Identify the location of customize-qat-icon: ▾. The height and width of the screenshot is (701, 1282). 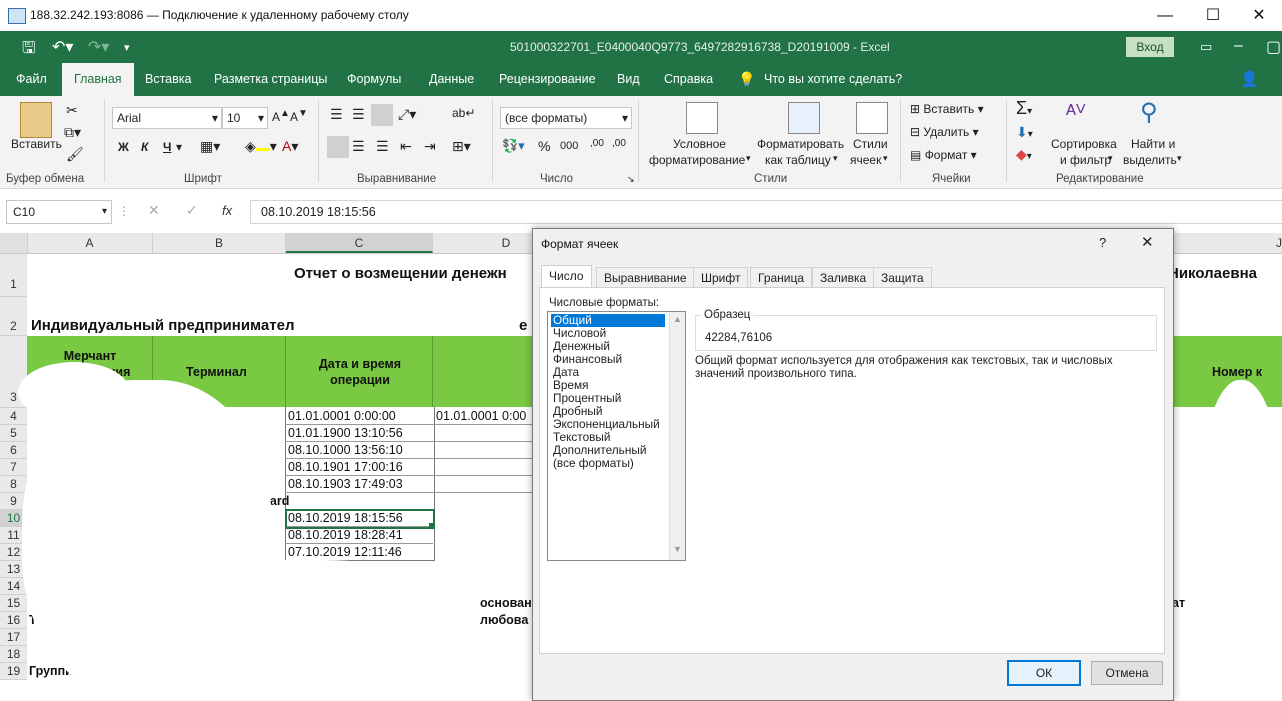
(127, 47).